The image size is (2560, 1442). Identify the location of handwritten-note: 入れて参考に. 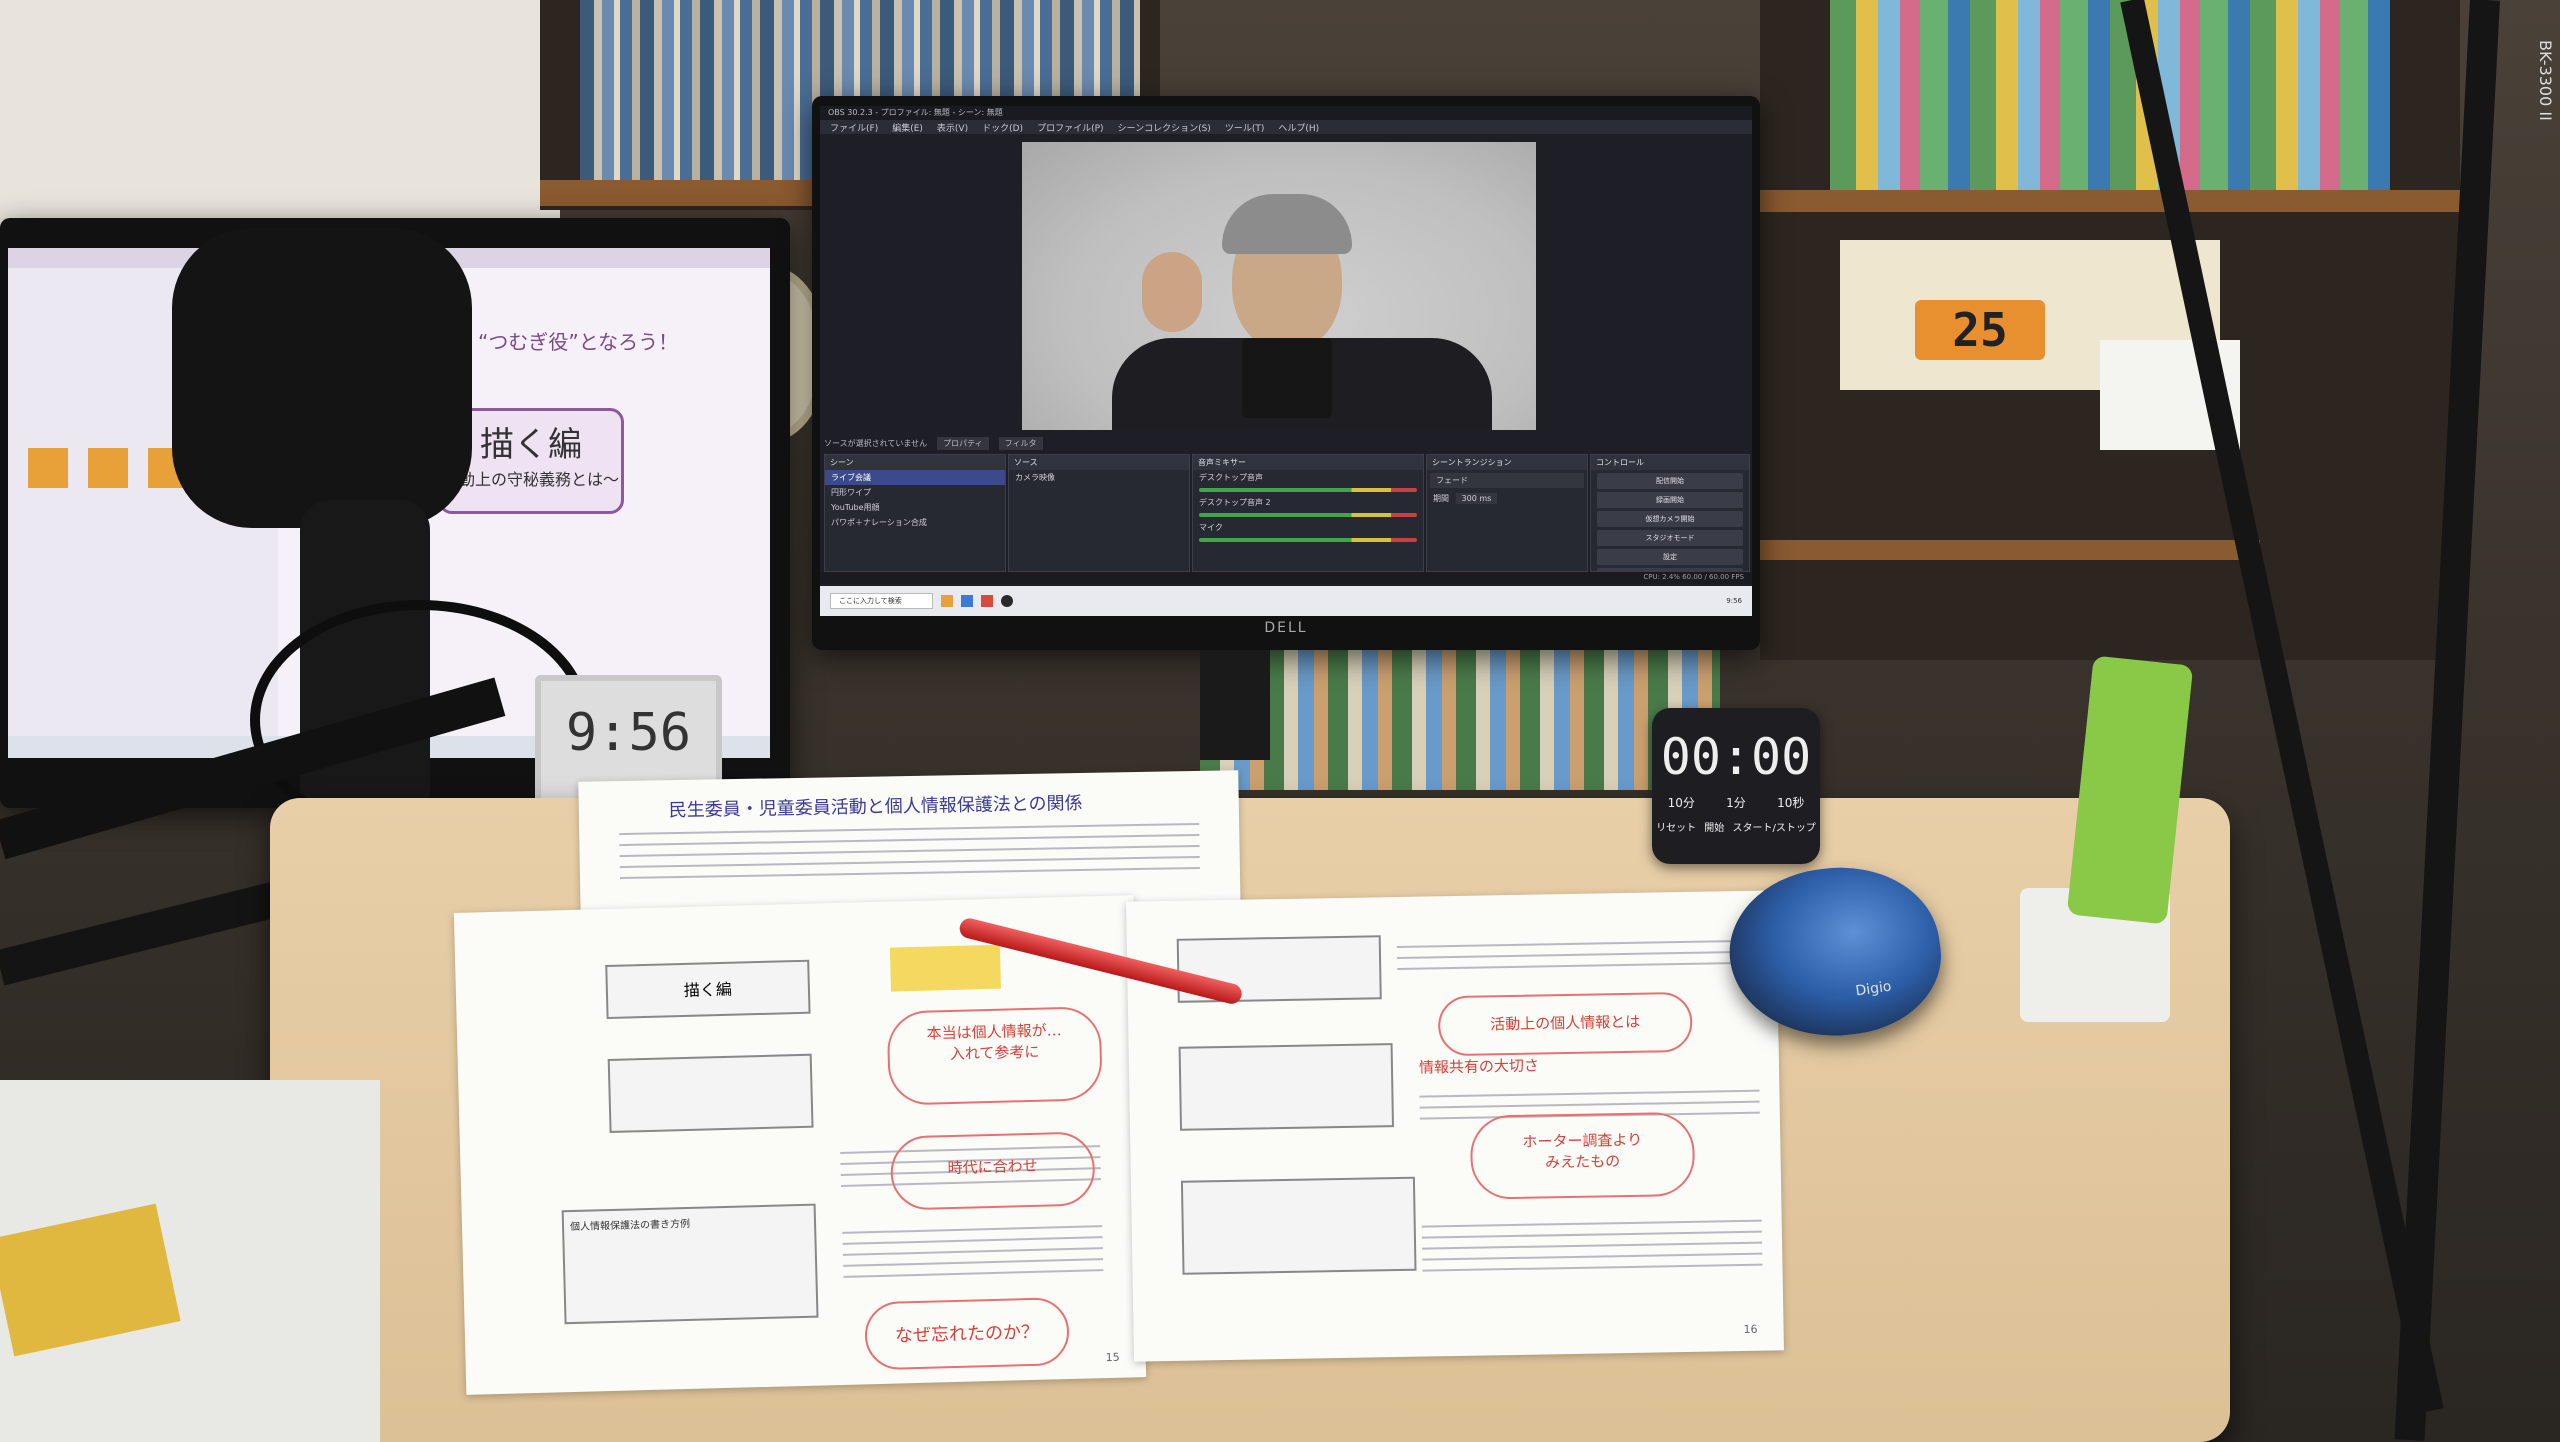
(994, 1053).